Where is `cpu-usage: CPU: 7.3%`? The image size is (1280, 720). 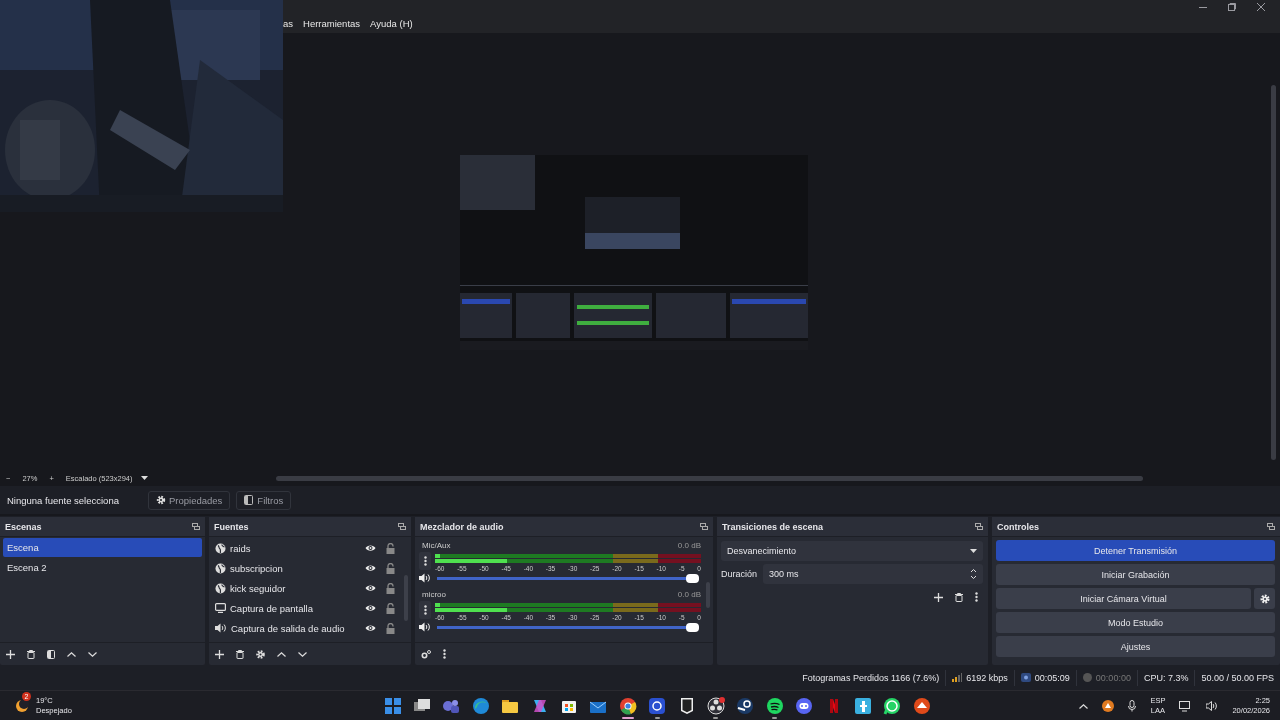
cpu-usage: CPU: 7.3% is located at coordinates (1166, 677).